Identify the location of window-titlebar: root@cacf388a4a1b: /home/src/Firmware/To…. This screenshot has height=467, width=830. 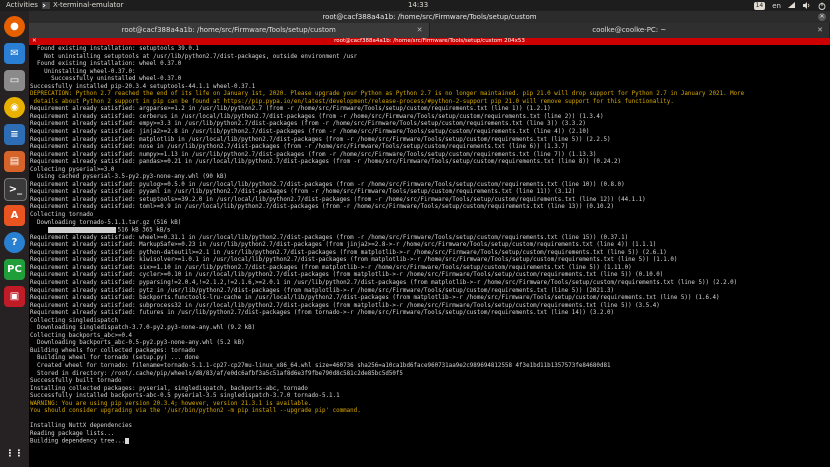
(429, 17).